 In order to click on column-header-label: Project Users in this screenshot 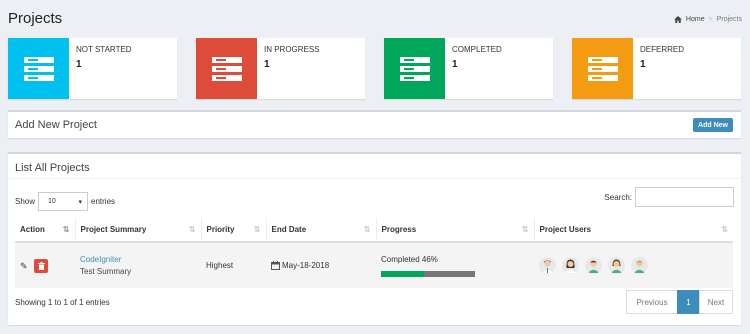, I will do `click(565, 229)`.